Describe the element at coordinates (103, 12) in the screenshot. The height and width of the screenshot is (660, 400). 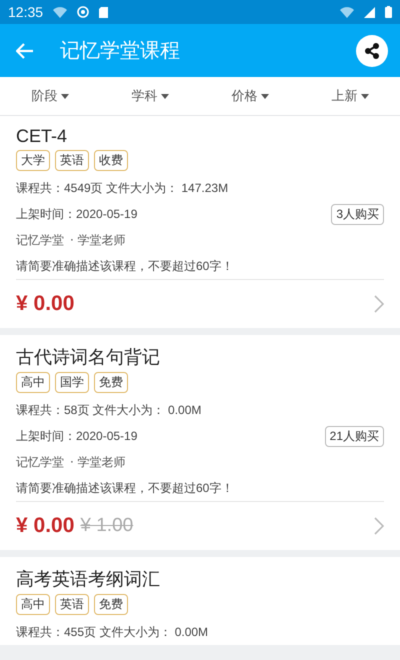
I see `sd-card-icon` at that location.